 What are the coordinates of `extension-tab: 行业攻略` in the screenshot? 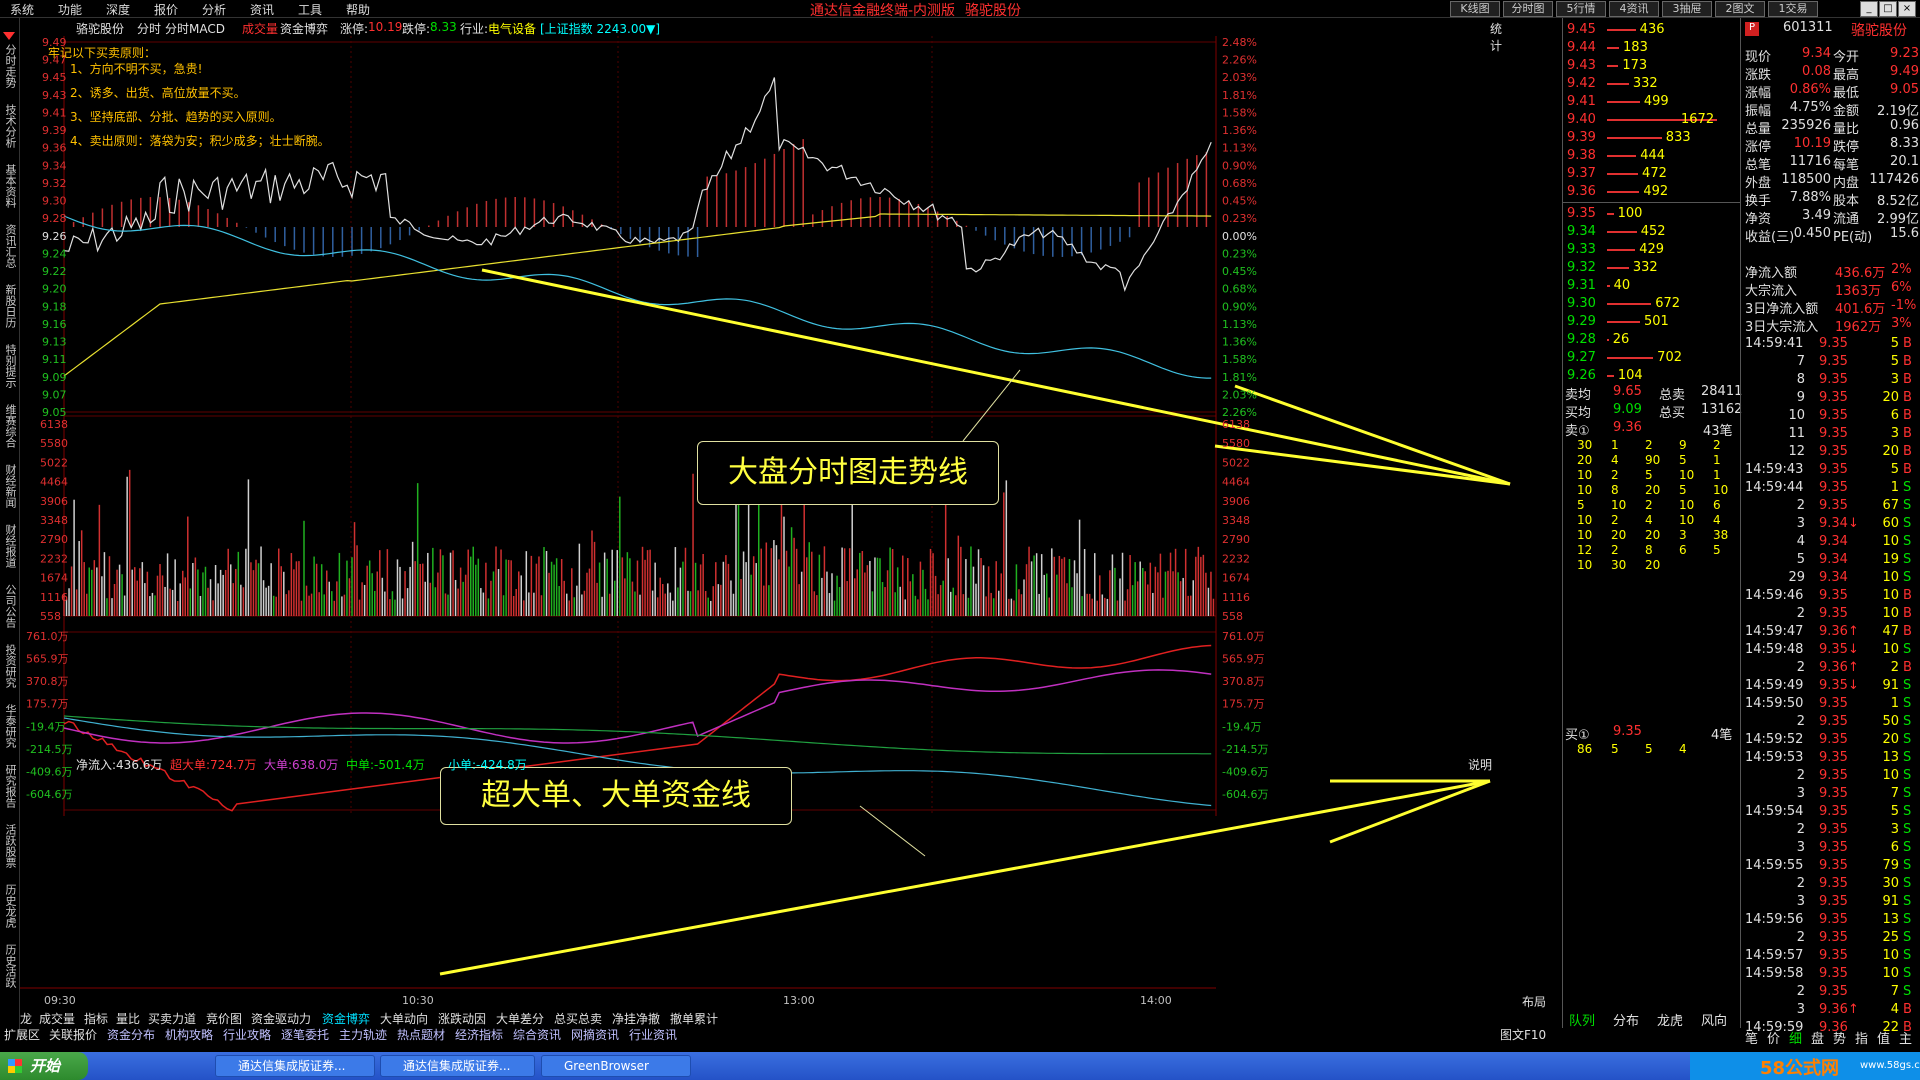 It's located at (247, 1034).